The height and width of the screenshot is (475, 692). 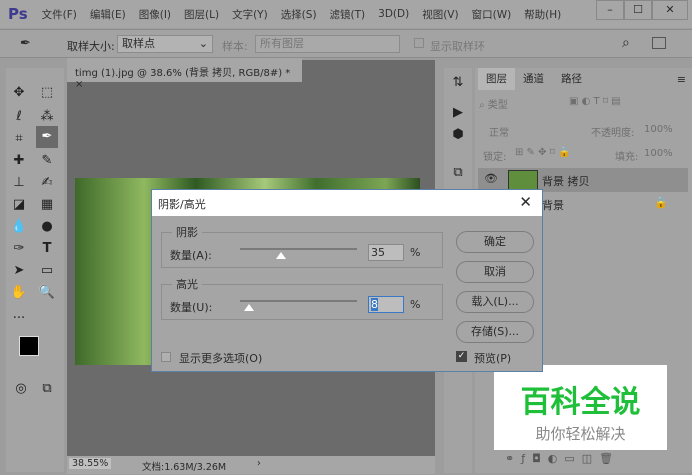 What do you see at coordinates (613, 133) in the screenshot?
I see `opacity-label: 不透明度:` at bounding box center [613, 133].